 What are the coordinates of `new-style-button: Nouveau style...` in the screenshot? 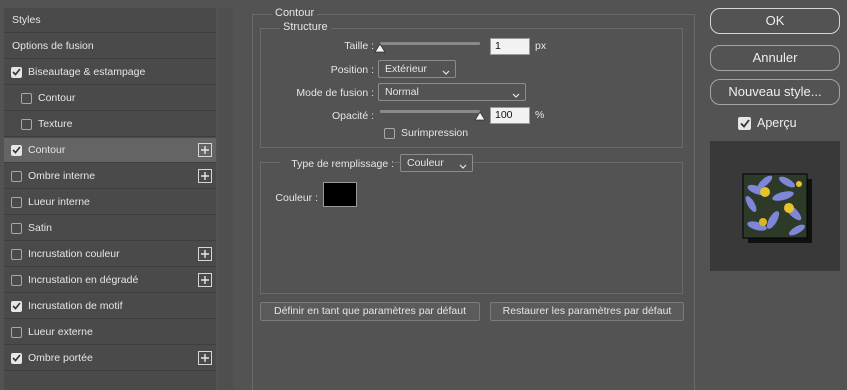 It's located at (775, 92).